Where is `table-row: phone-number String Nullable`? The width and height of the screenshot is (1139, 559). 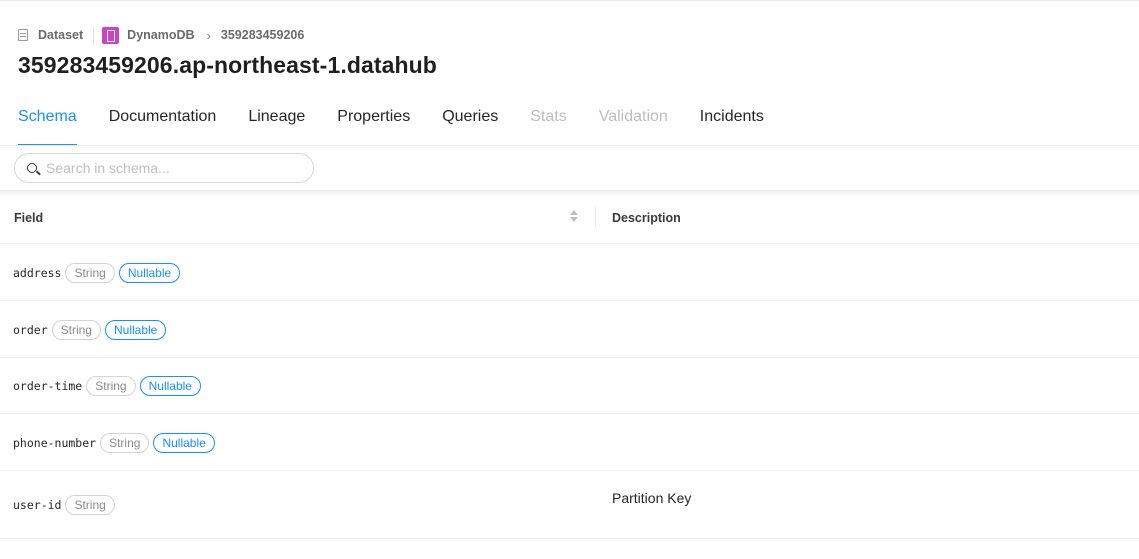
table-row: phone-number String Nullable is located at coordinates (569, 442).